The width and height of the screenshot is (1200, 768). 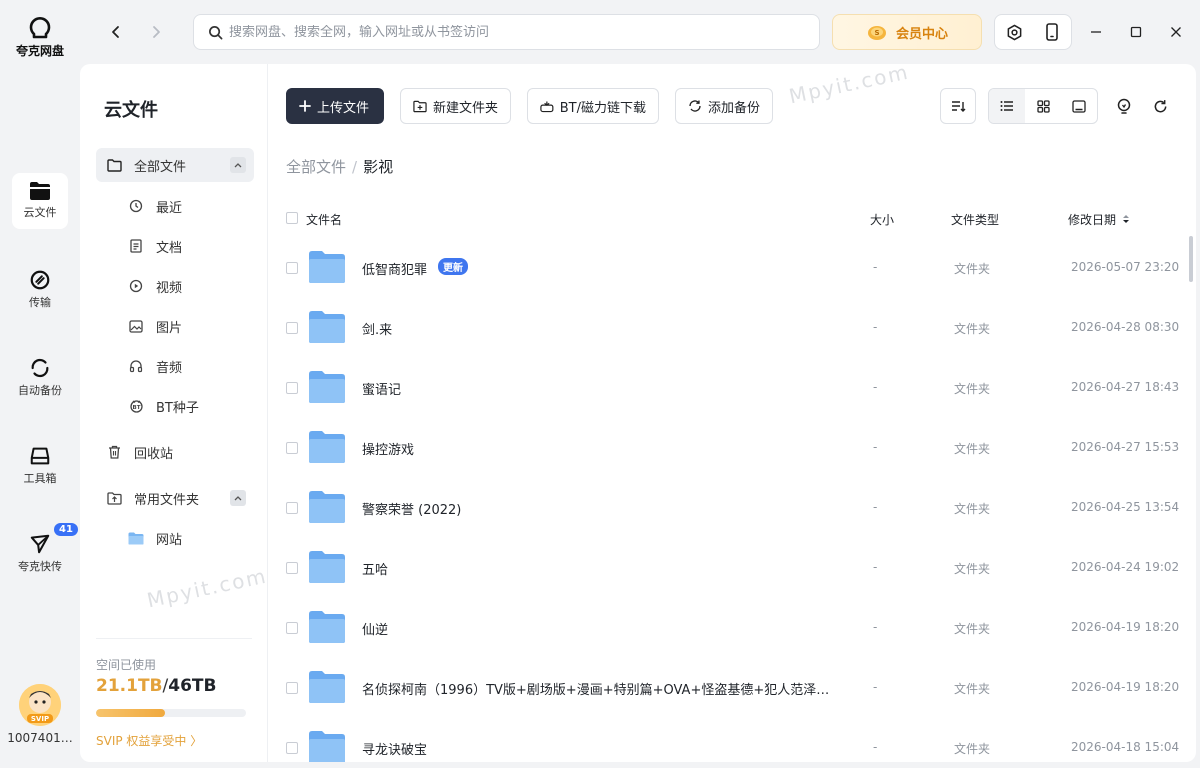 I want to click on tips-button, so click(x=1124, y=106).